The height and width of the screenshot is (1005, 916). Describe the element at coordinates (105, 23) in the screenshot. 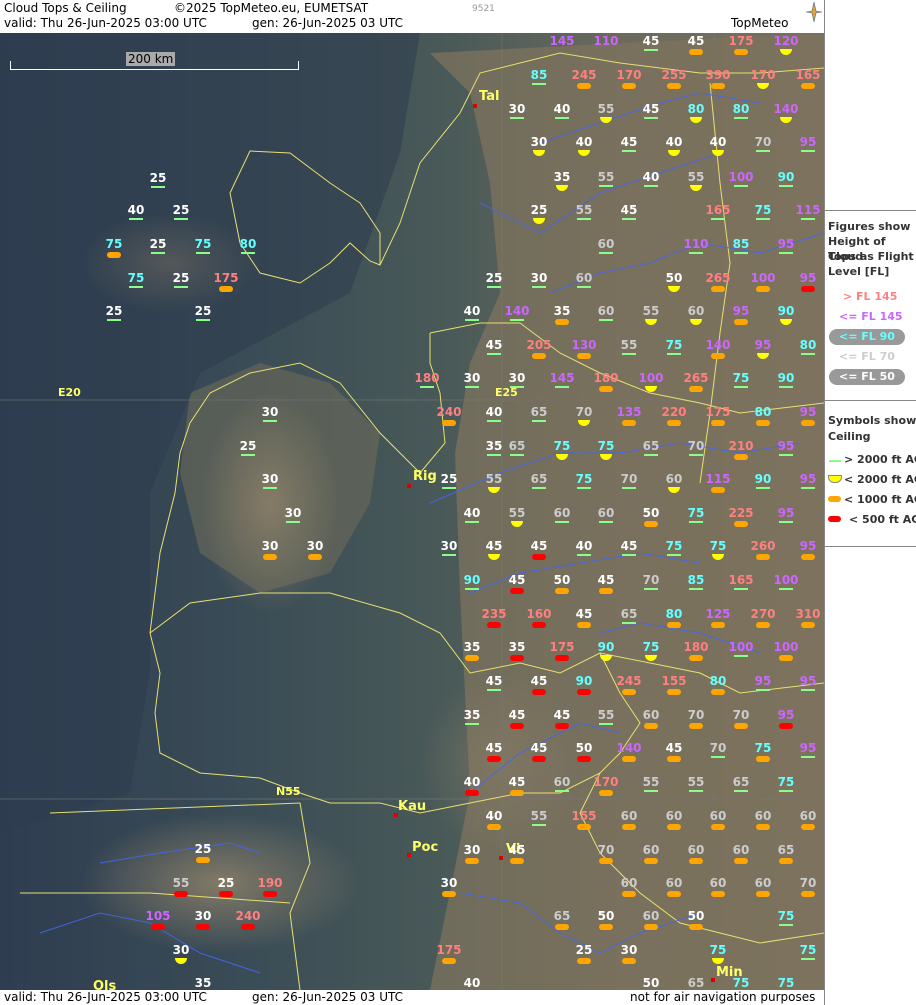

I see `valid-time: valid: Thu 26-Jun-2025 03:00 UTC` at that location.